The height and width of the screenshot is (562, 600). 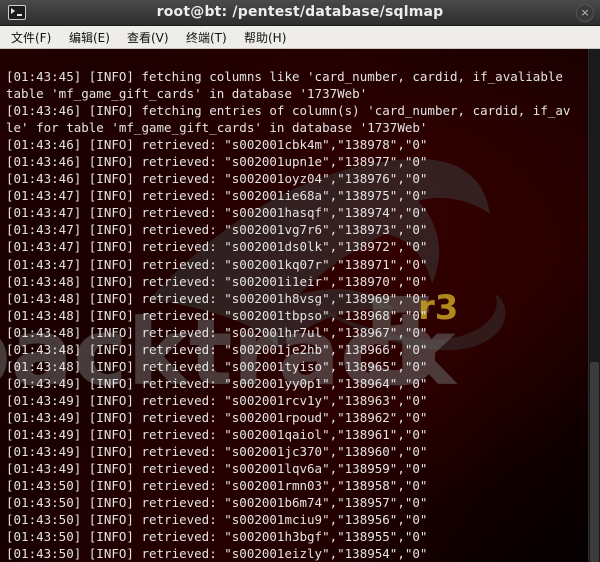 What do you see at coordinates (31, 37) in the screenshot?
I see `menu-file: 文件(F)` at bounding box center [31, 37].